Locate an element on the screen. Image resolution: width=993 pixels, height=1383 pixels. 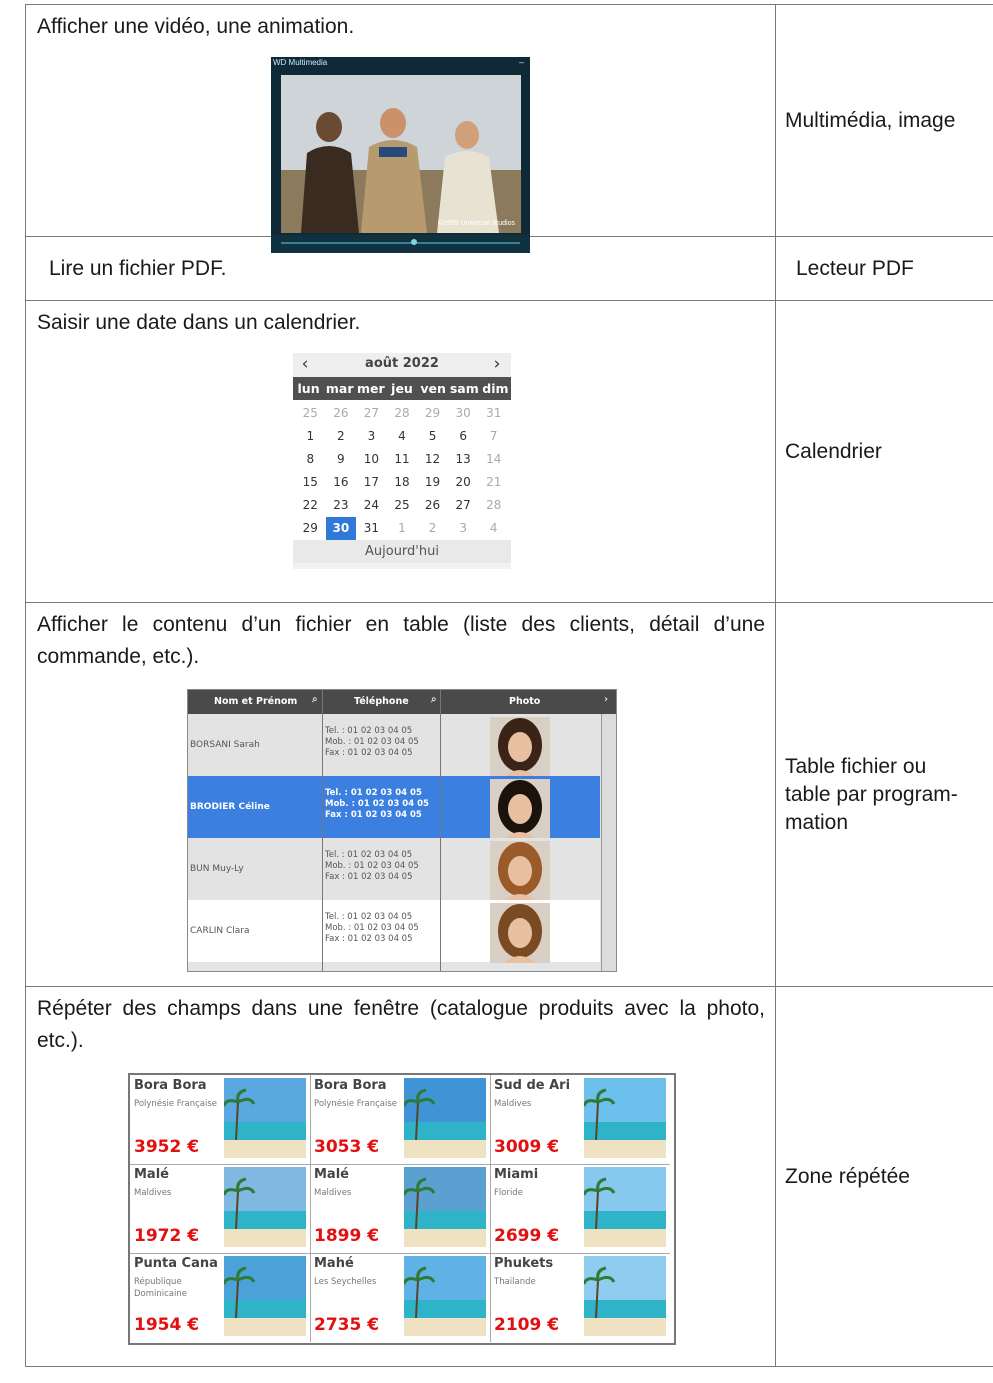
video-frame: ©1999 Universal Studios is located at coordinates (401, 154).